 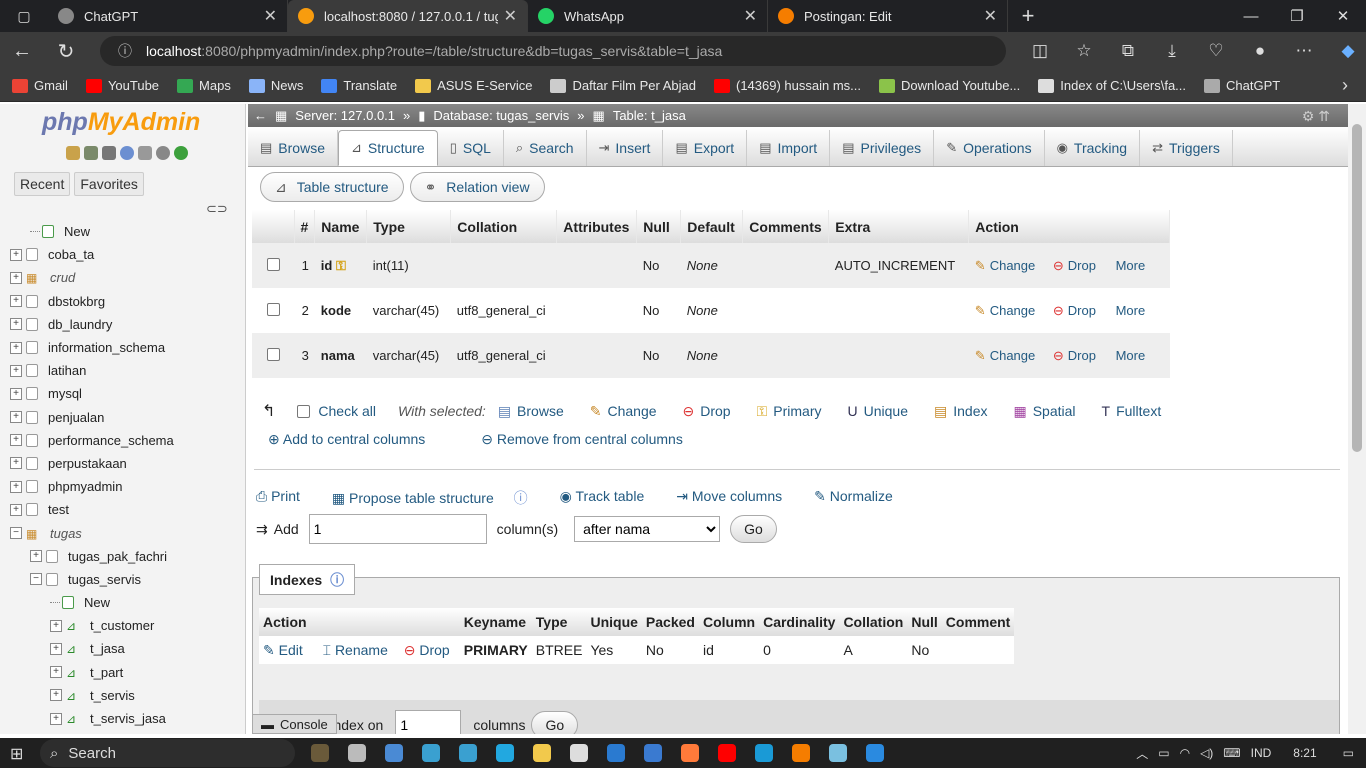 What do you see at coordinates (127, 370) in the screenshot?
I see `tree-item: + latihan` at bounding box center [127, 370].